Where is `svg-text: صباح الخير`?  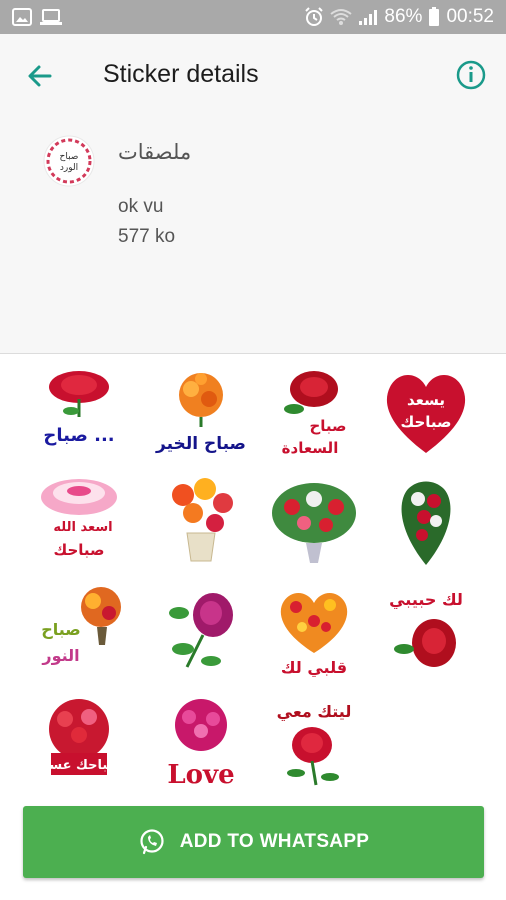
svg-text: صباح الخير is located at coordinates (200, 444).